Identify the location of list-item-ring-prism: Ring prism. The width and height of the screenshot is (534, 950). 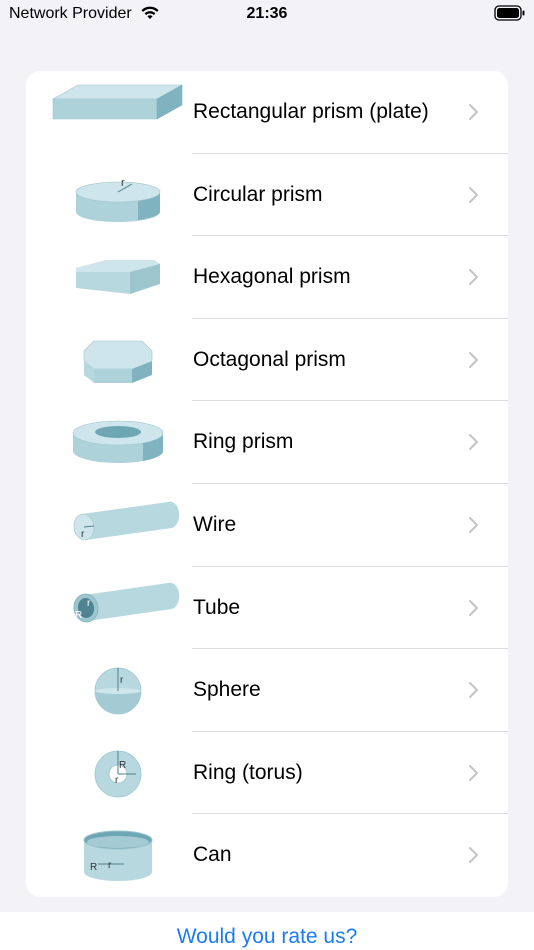
(267, 442).